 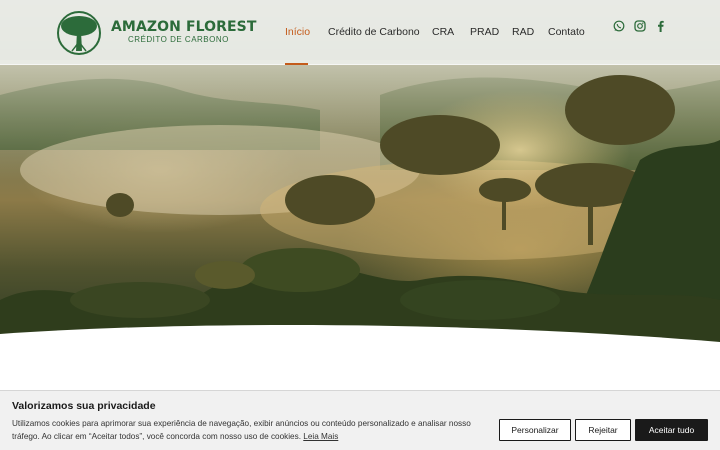 What do you see at coordinates (535, 430) in the screenshot?
I see `customize-button: Personalizar` at bounding box center [535, 430].